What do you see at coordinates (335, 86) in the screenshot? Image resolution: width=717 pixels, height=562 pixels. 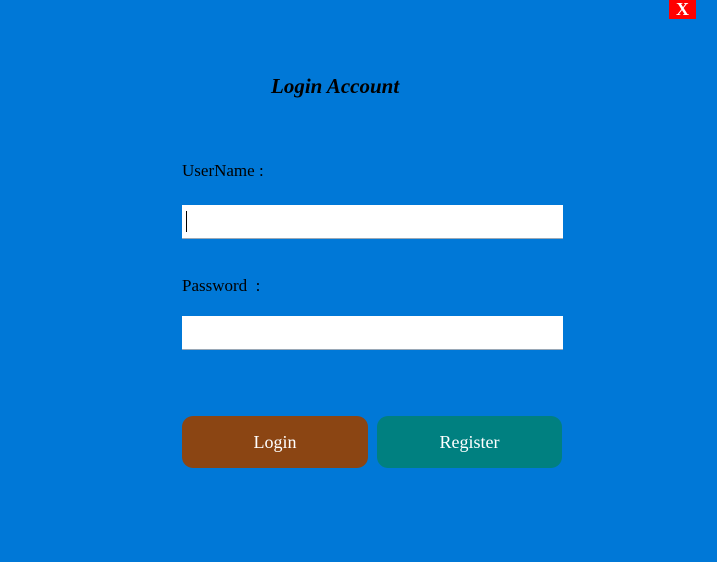 I see `form-title: Login Account` at bounding box center [335, 86].